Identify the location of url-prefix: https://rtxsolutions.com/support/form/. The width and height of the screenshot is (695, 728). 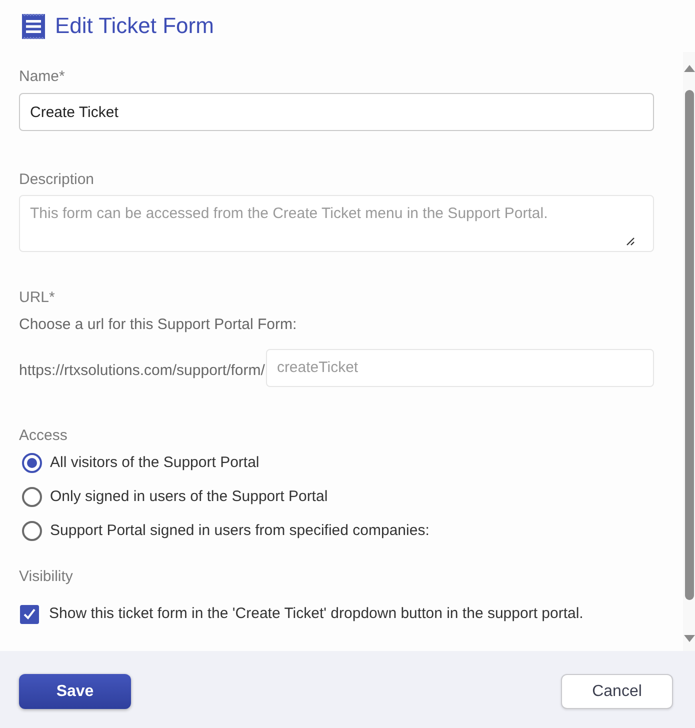
(142, 371).